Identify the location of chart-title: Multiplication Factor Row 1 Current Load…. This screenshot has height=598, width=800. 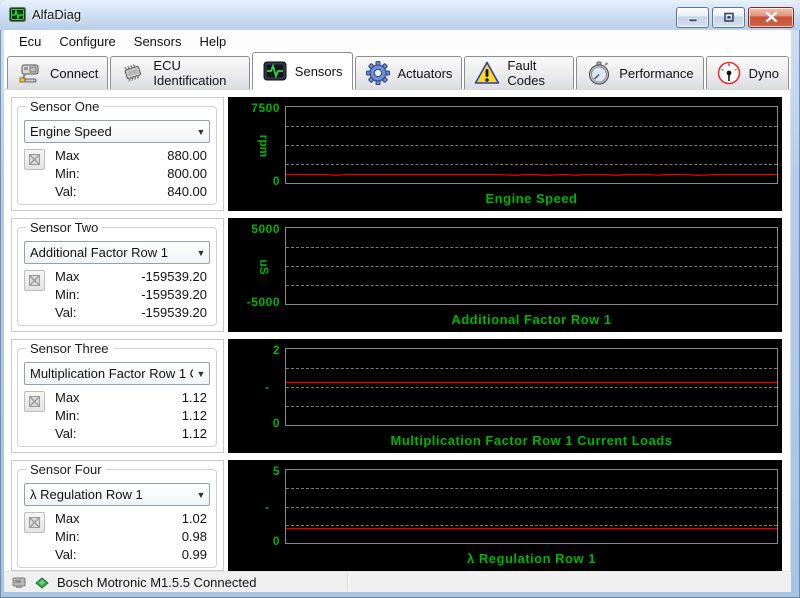
(531, 440).